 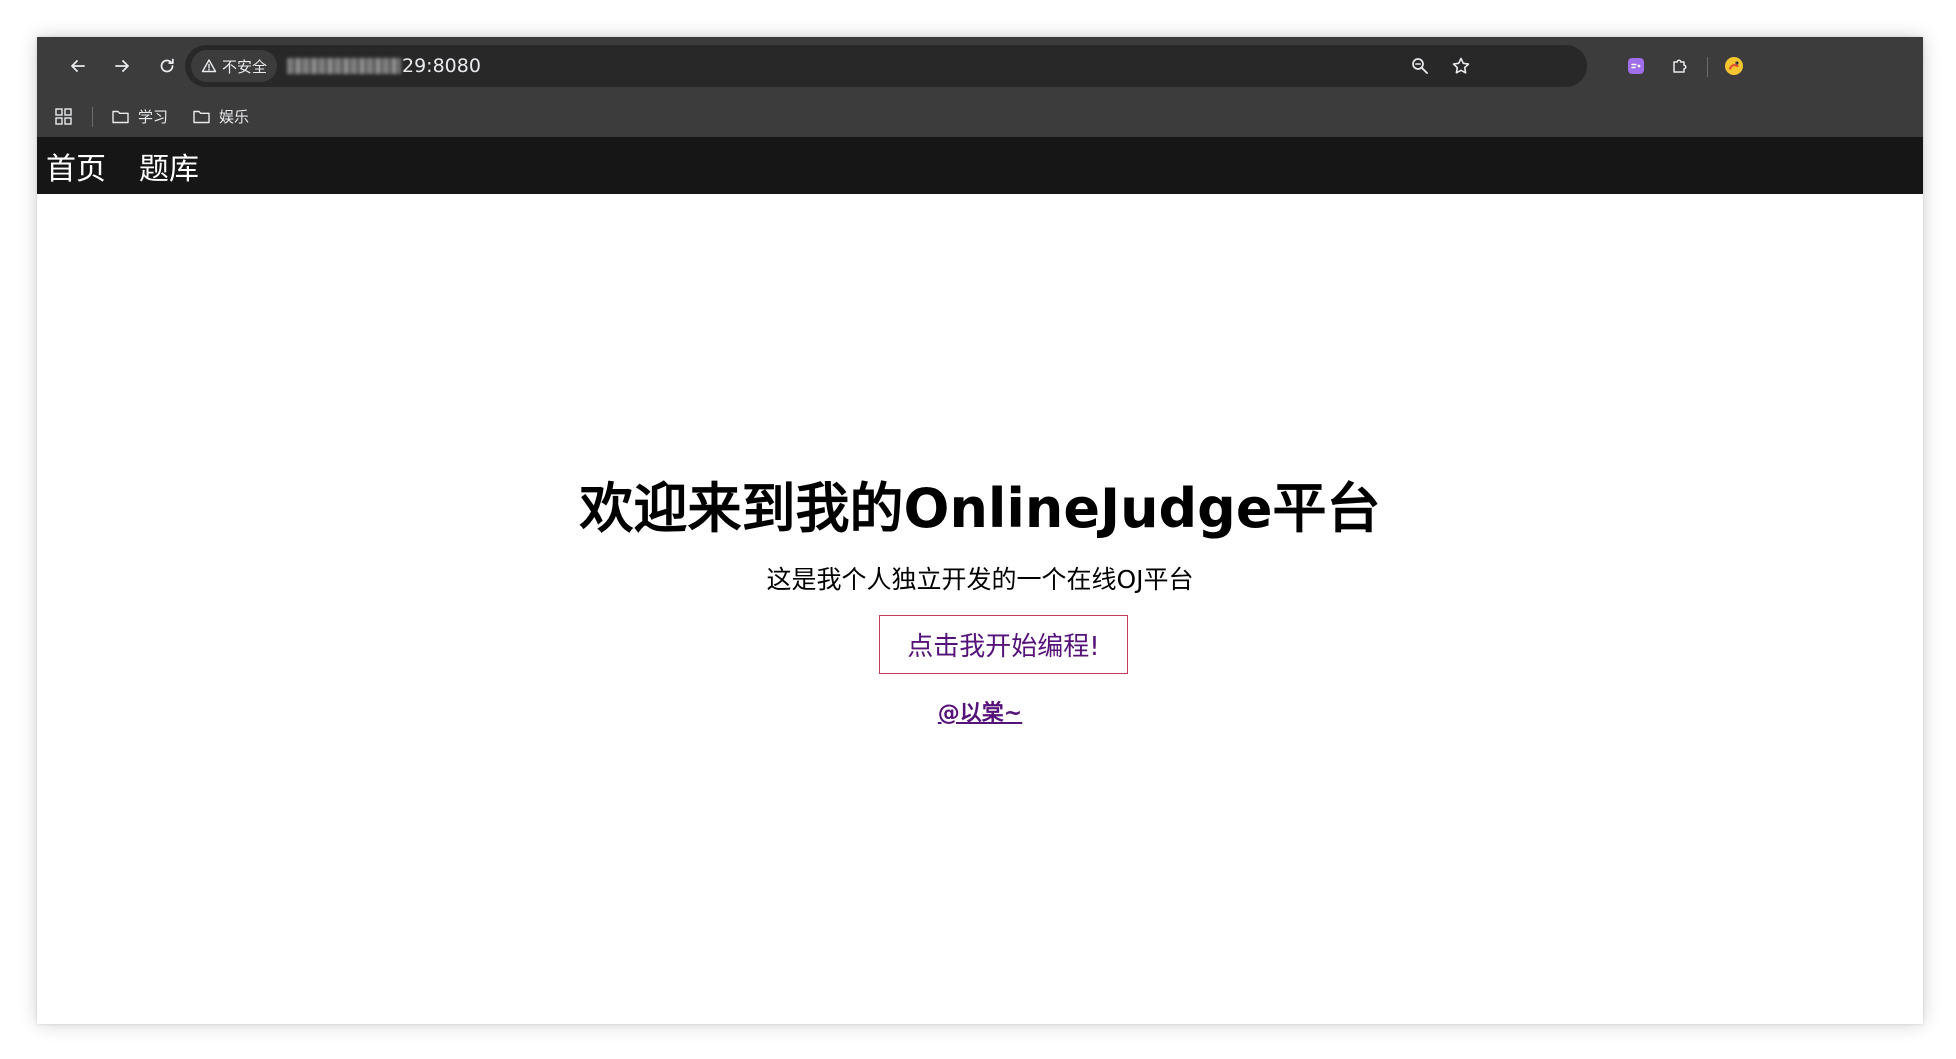 I want to click on reload-icon, so click(x=167, y=65).